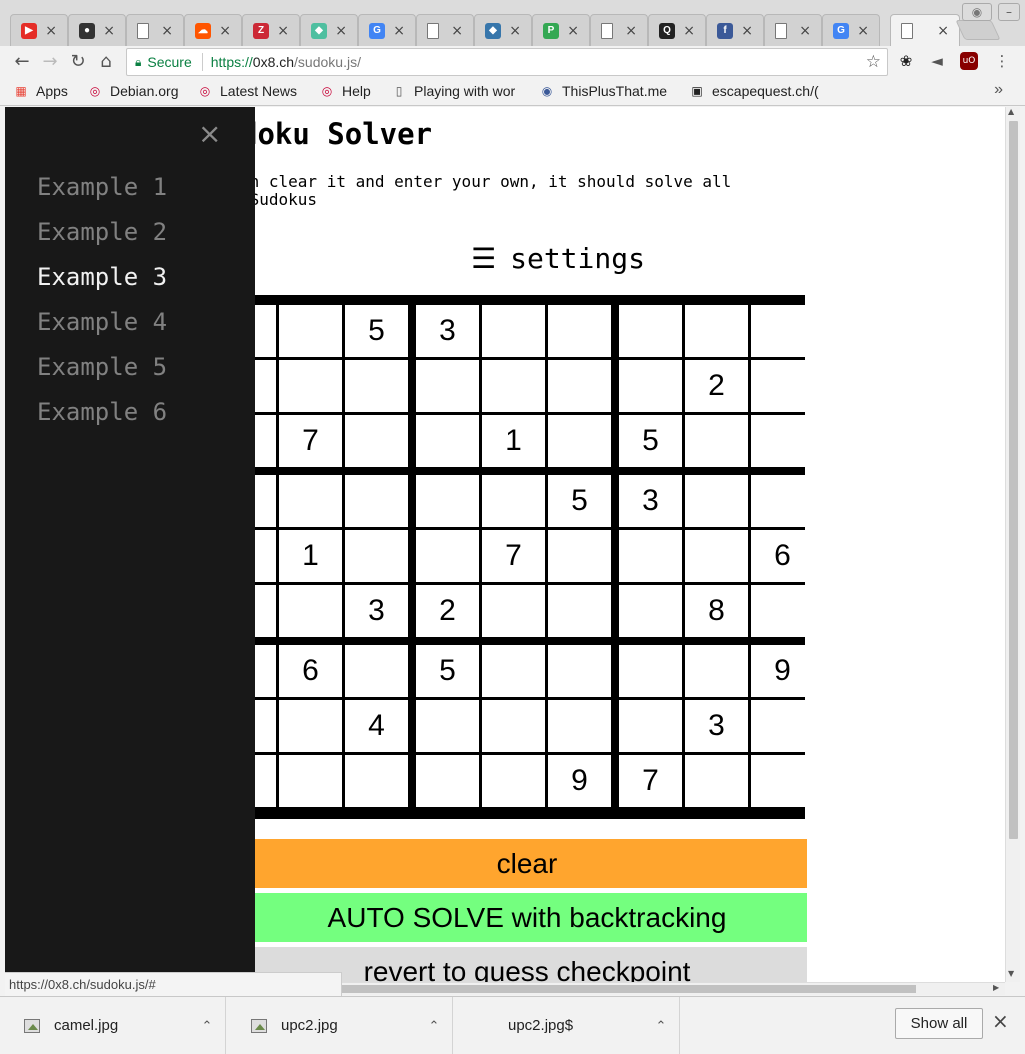 The height and width of the screenshot is (1054, 1025). Describe the element at coordinates (310, 556) in the screenshot. I see `sudoku-cell: 1` at that location.